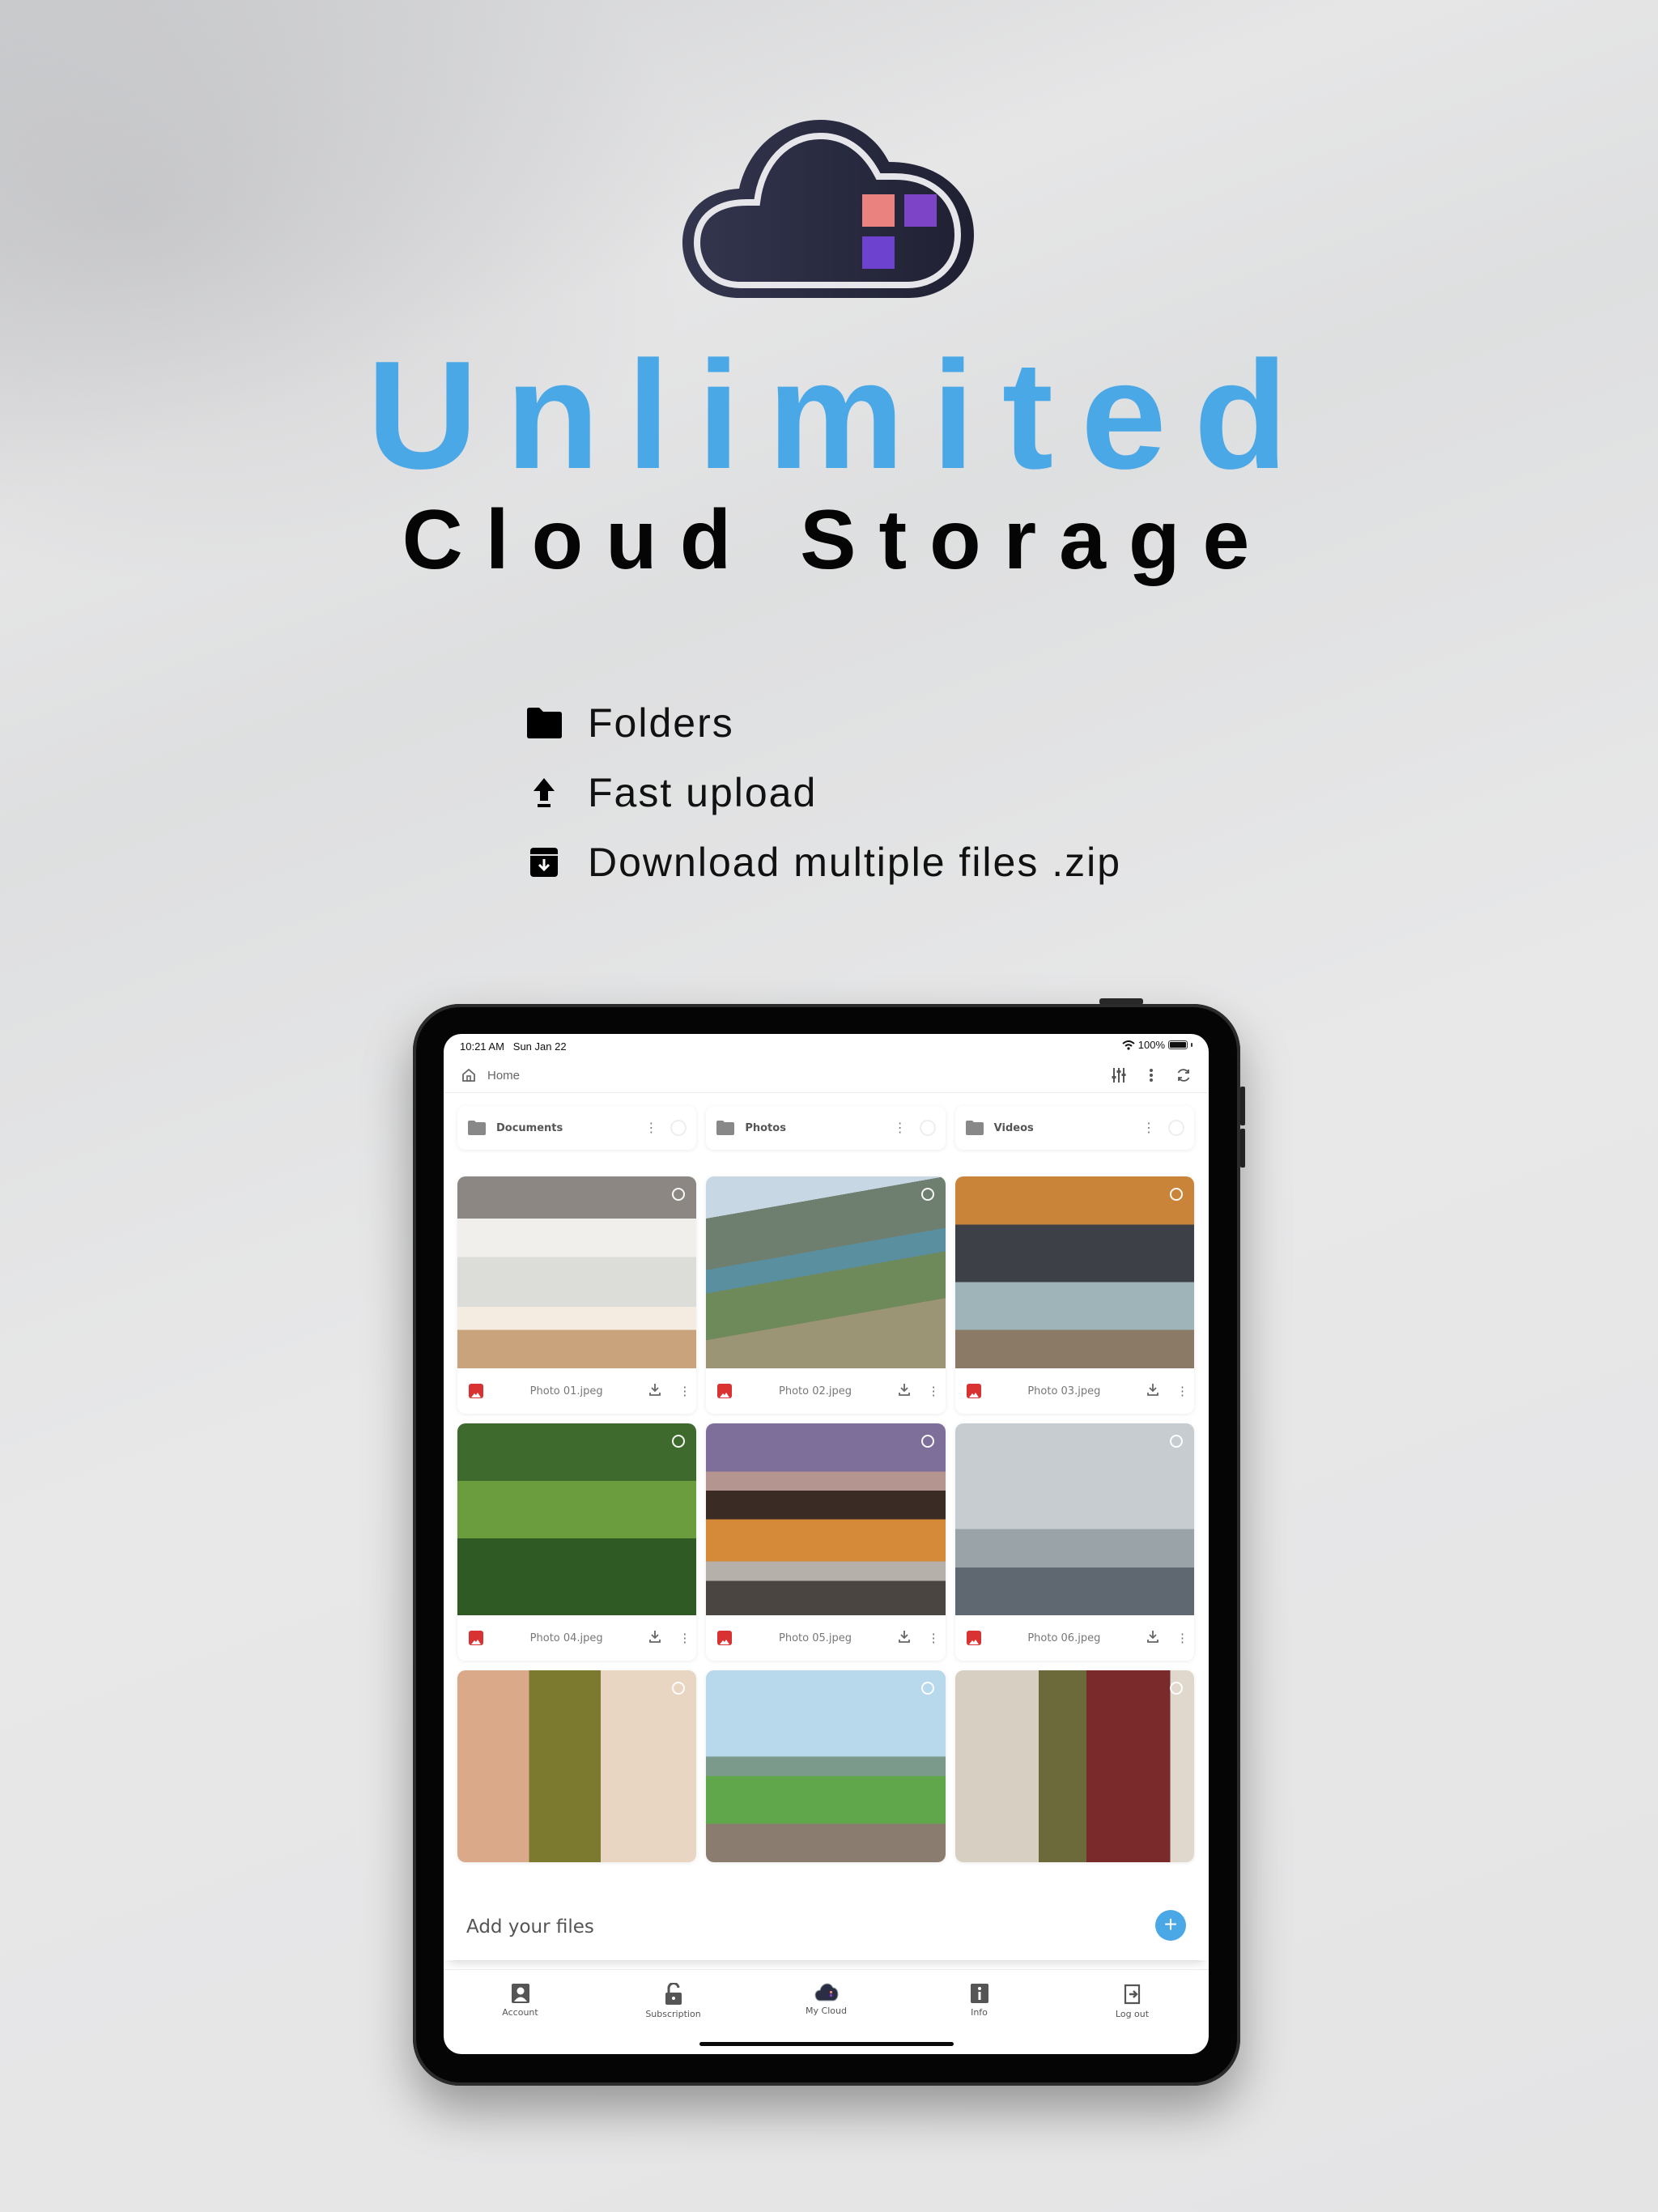  I want to click on sort-filter-icon, so click(1119, 1075).